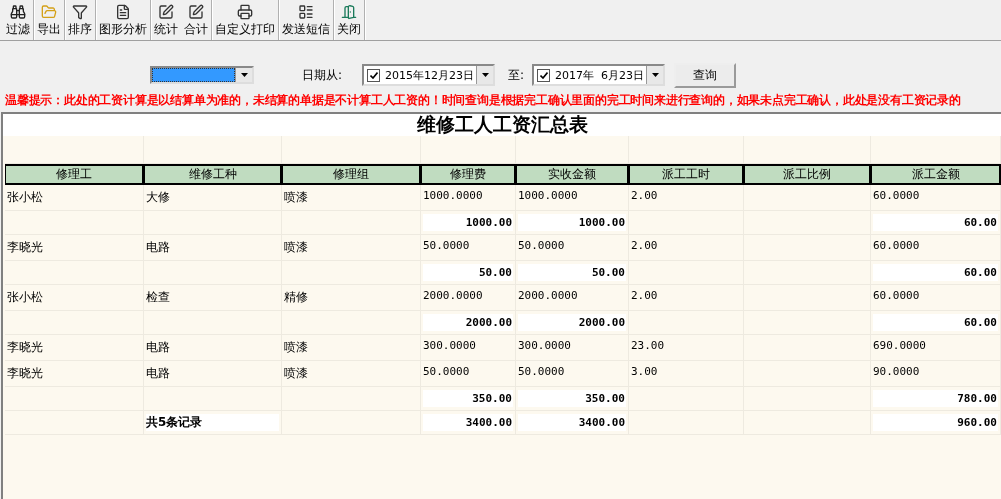  What do you see at coordinates (80, 12) in the screenshot?
I see `funnel-icon` at bounding box center [80, 12].